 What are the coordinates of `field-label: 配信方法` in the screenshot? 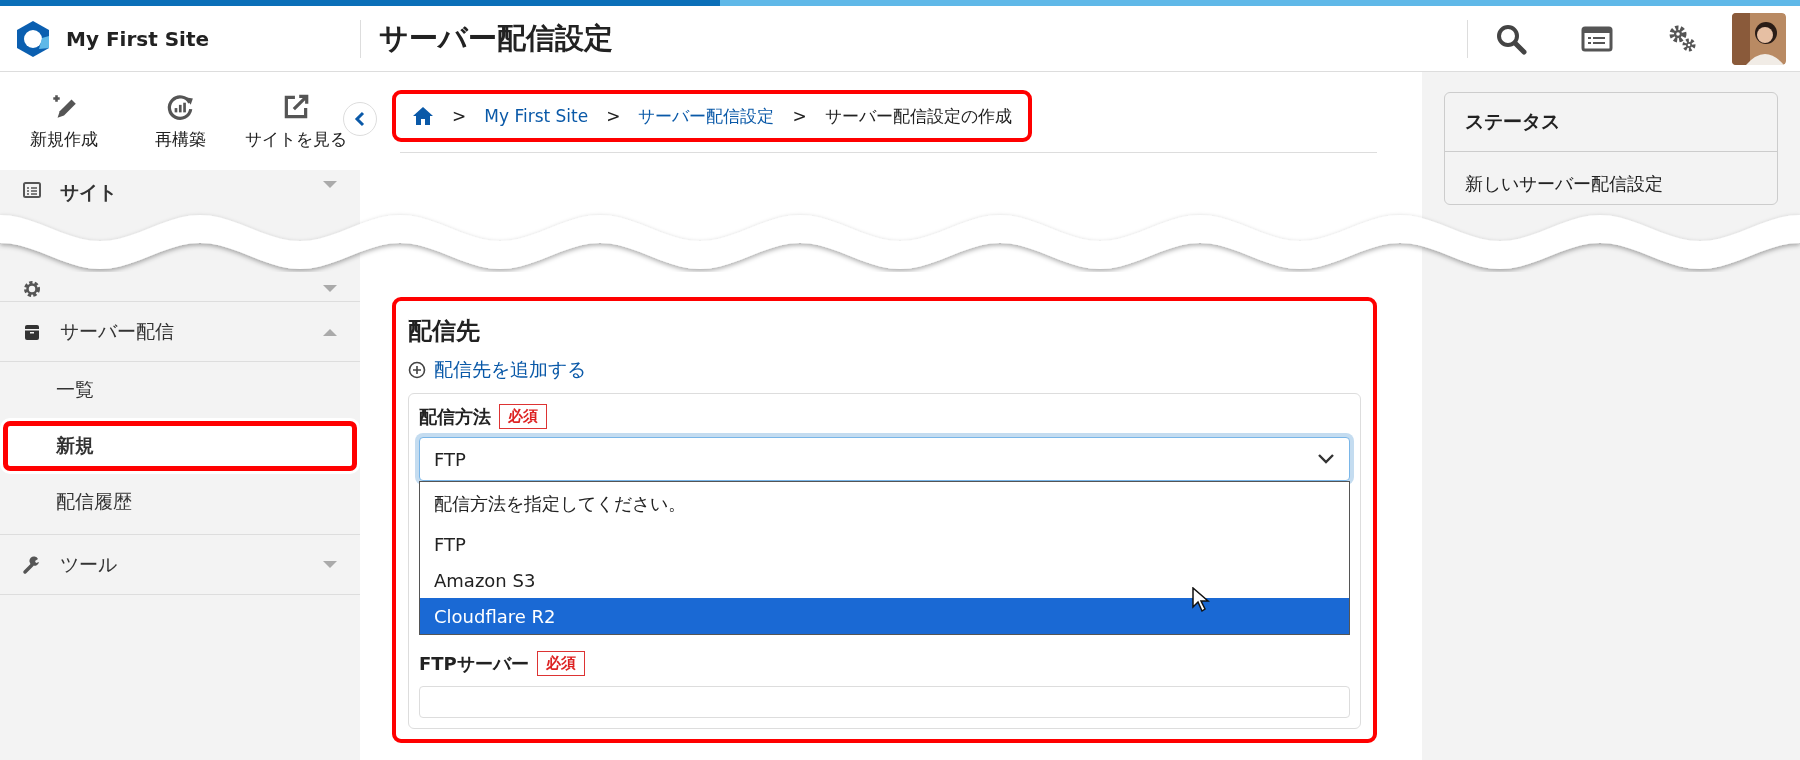 It's located at (455, 416).